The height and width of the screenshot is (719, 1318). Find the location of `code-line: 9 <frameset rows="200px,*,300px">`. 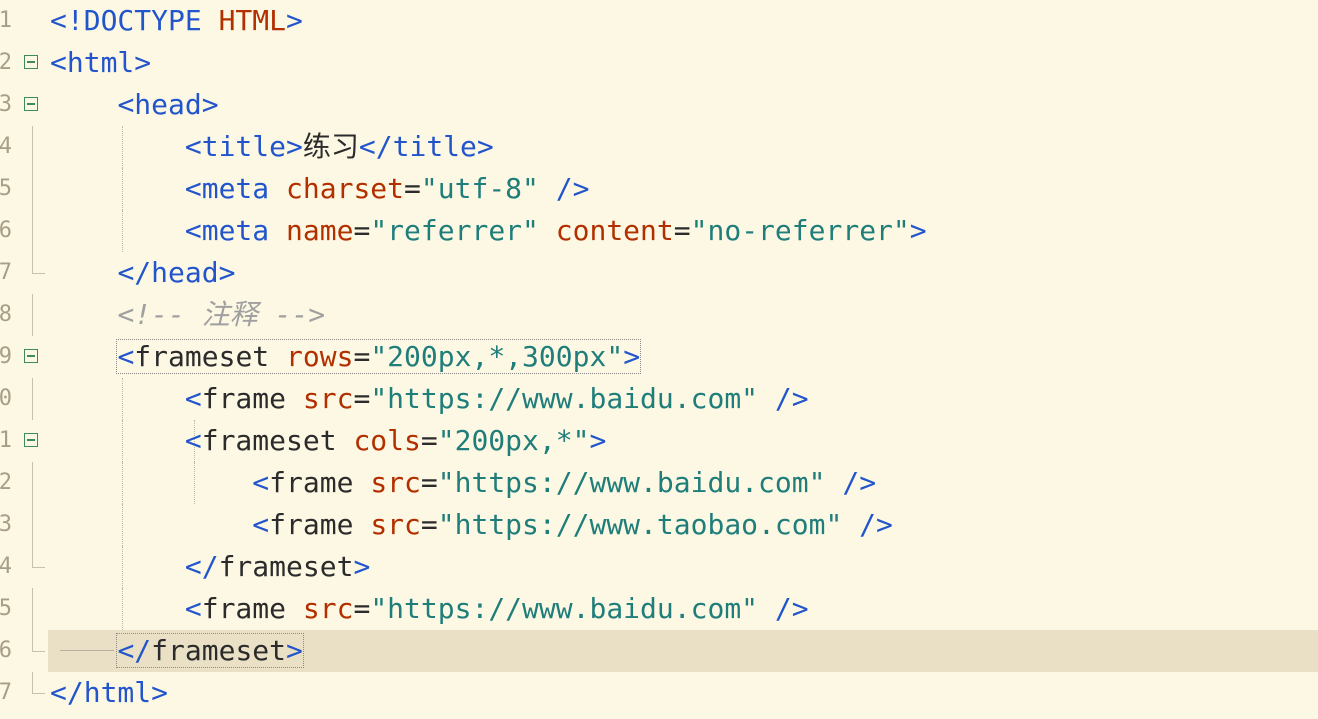

code-line: 9 <frameset rows="200px,*,300px"> is located at coordinates (659, 357).